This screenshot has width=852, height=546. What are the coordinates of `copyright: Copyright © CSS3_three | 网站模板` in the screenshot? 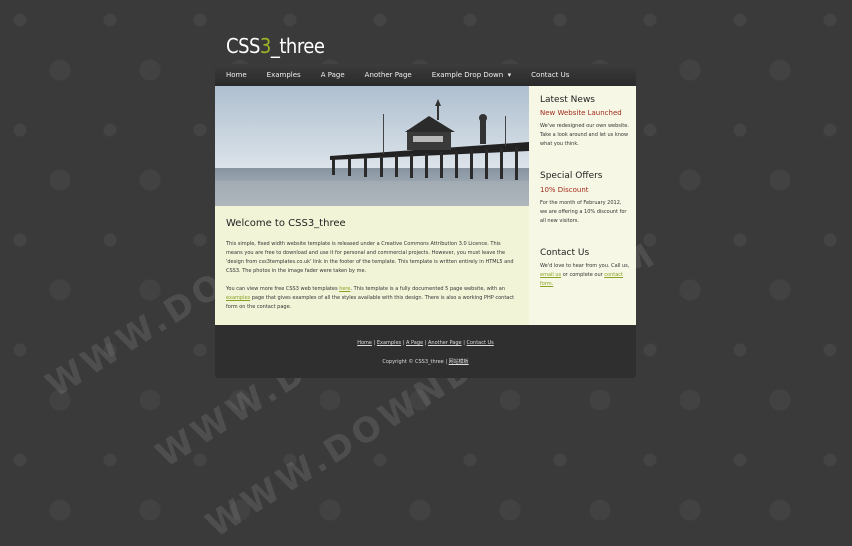 It's located at (425, 362).